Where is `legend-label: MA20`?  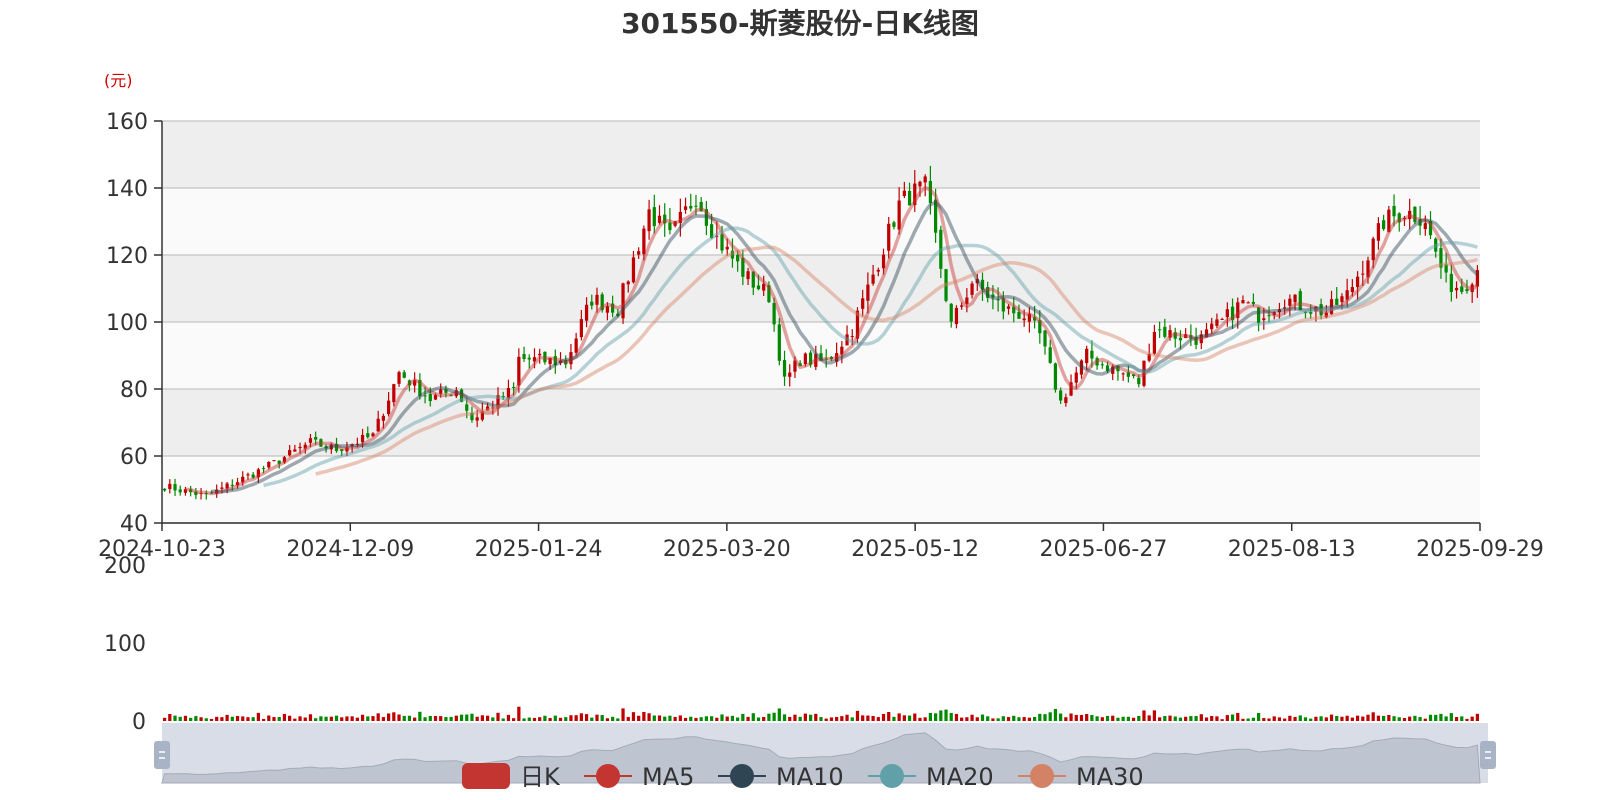
legend-label: MA20 is located at coordinates (960, 777).